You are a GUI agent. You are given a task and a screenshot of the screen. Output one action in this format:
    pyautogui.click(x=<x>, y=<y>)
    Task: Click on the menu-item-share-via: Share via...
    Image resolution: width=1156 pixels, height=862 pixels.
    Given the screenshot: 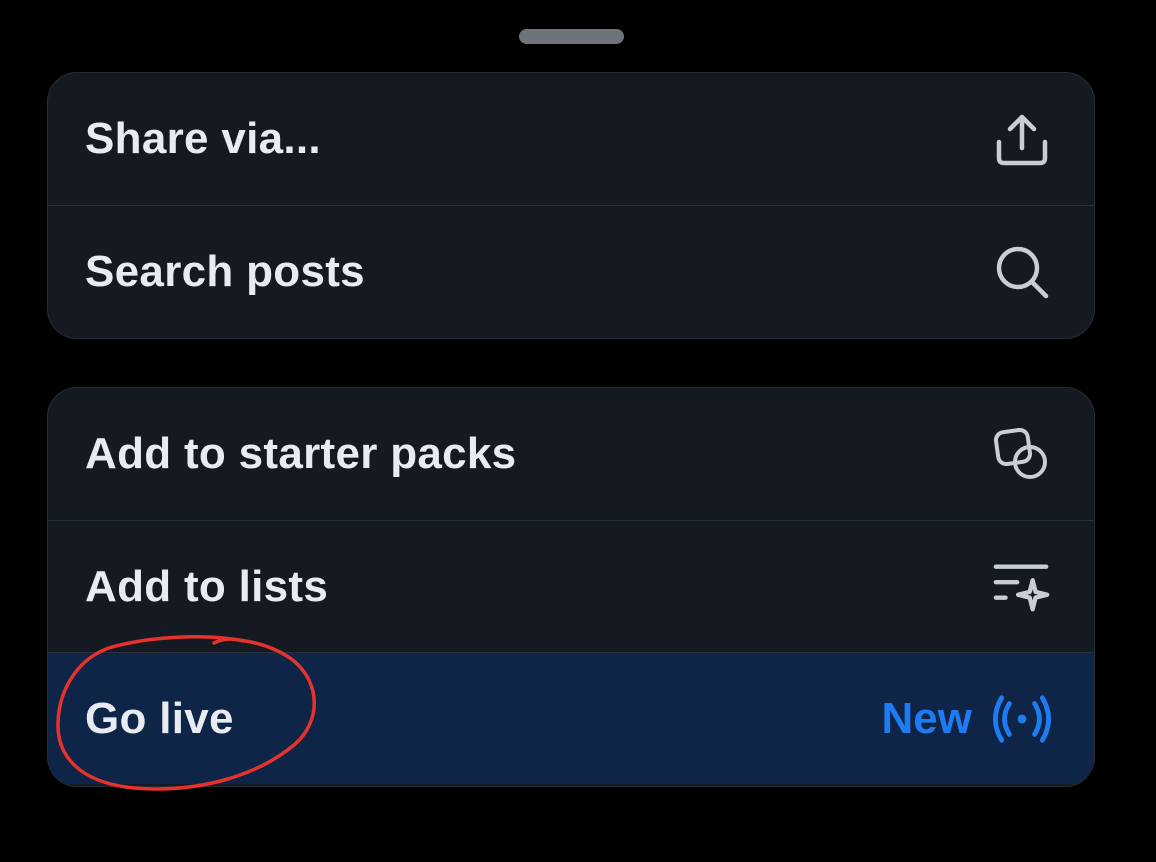 What is the action you would take?
    pyautogui.click(x=571, y=139)
    